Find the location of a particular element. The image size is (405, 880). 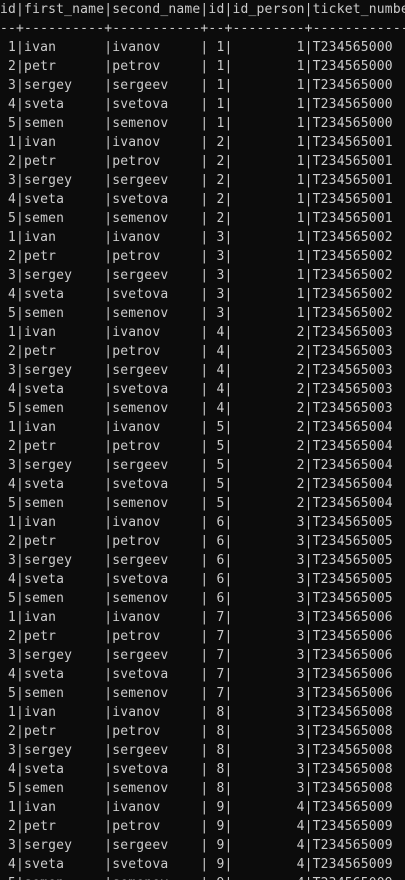

table-row: 3|sergey |sergeev | 9| 4|T234565009 is located at coordinates (196, 845).